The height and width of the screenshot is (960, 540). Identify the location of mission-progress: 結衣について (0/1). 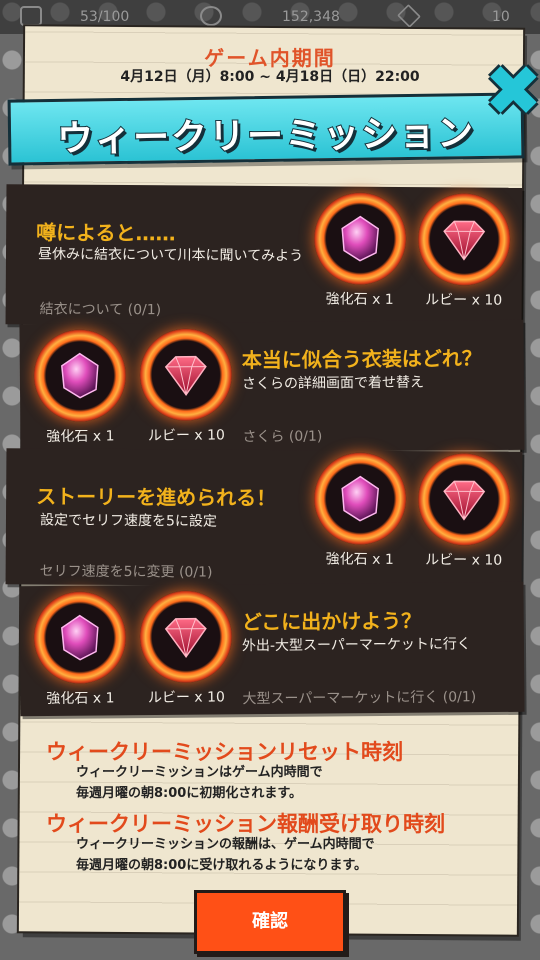
(100, 310).